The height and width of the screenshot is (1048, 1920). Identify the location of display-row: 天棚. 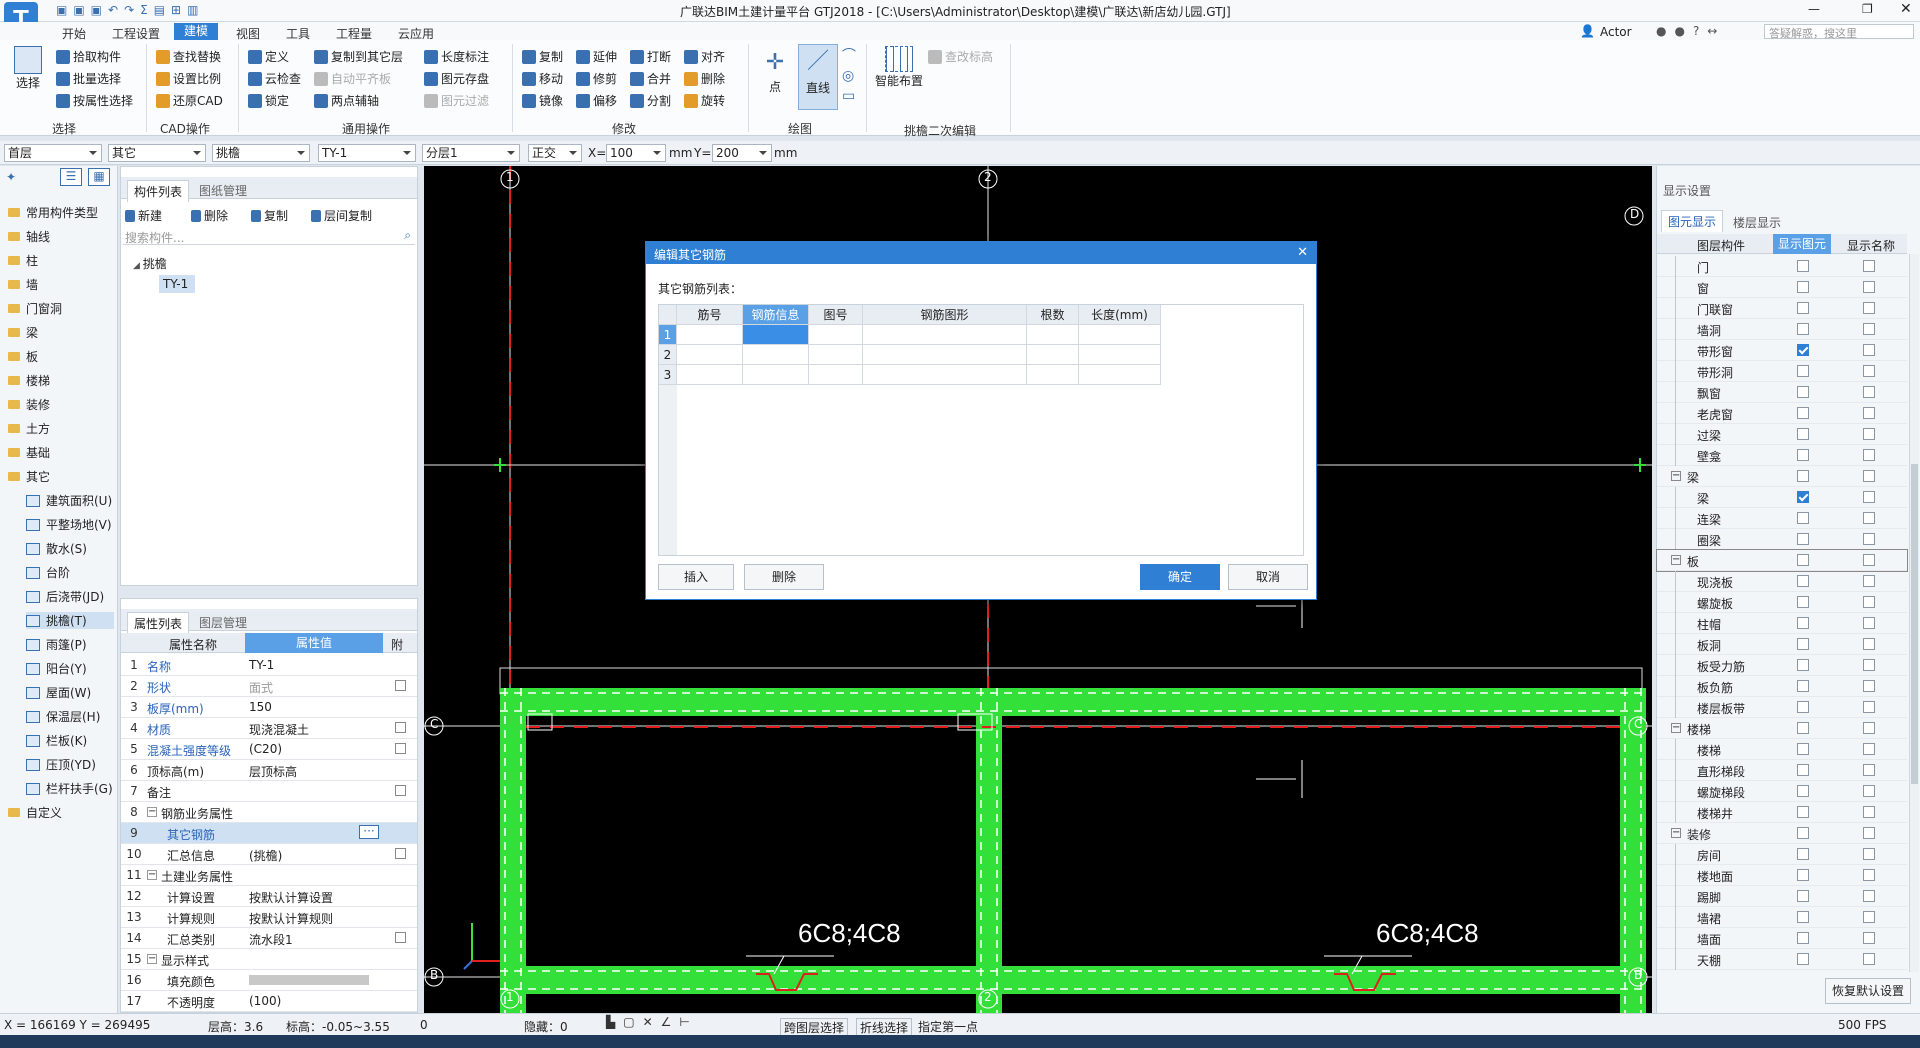
(1782, 959).